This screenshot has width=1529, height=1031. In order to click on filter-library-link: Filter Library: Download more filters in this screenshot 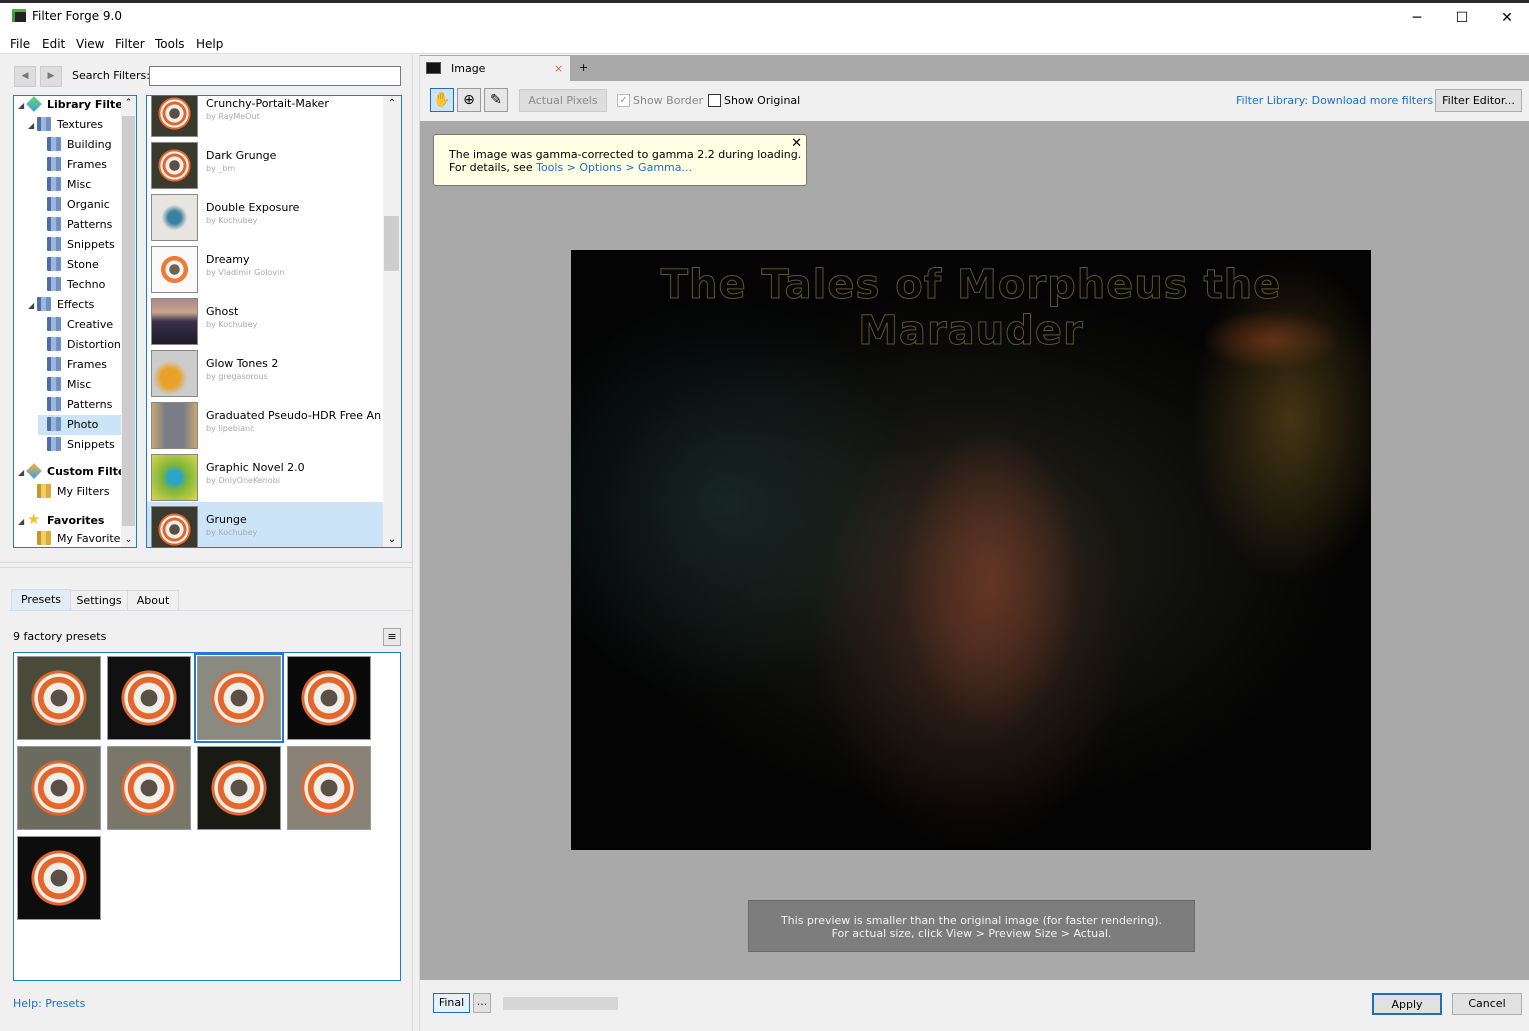, I will do `click(1334, 100)`.